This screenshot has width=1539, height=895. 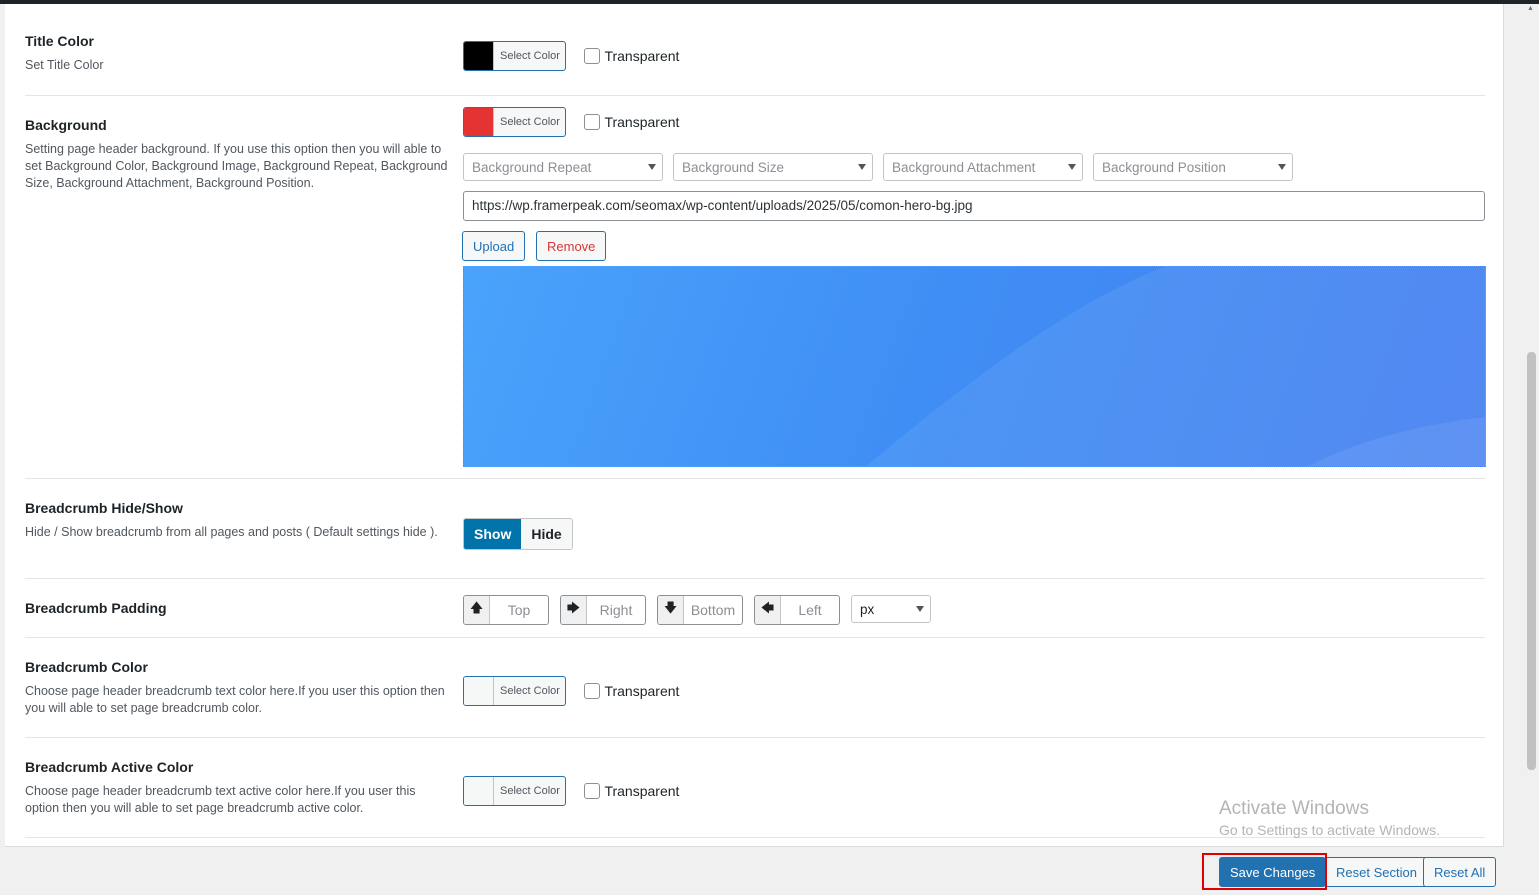 I want to click on padding-unit-select: px, so click(x=891, y=609).